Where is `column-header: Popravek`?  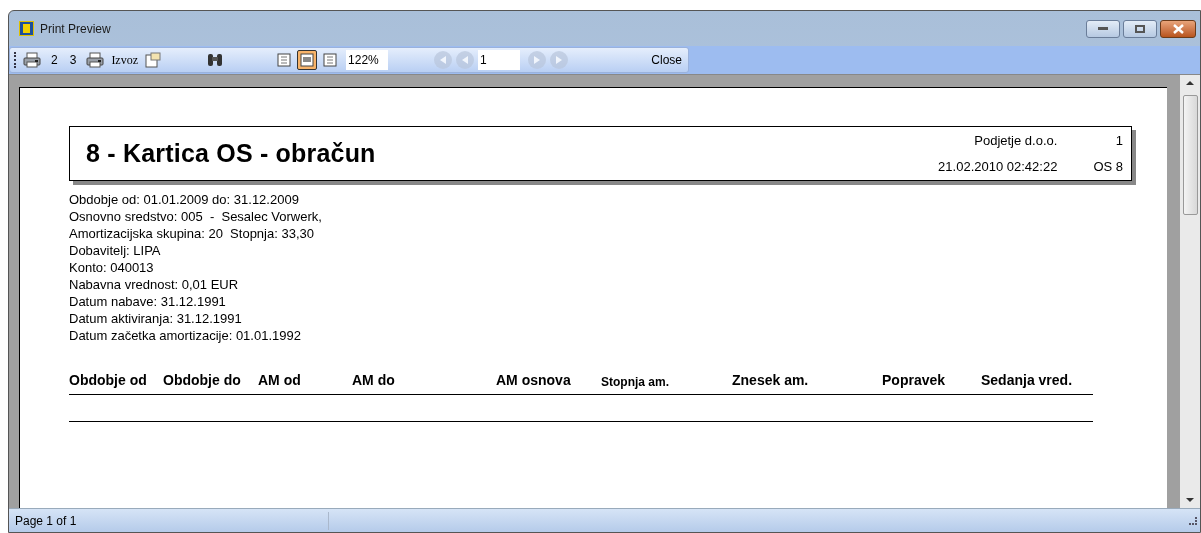 column-header: Popravek is located at coordinates (914, 380).